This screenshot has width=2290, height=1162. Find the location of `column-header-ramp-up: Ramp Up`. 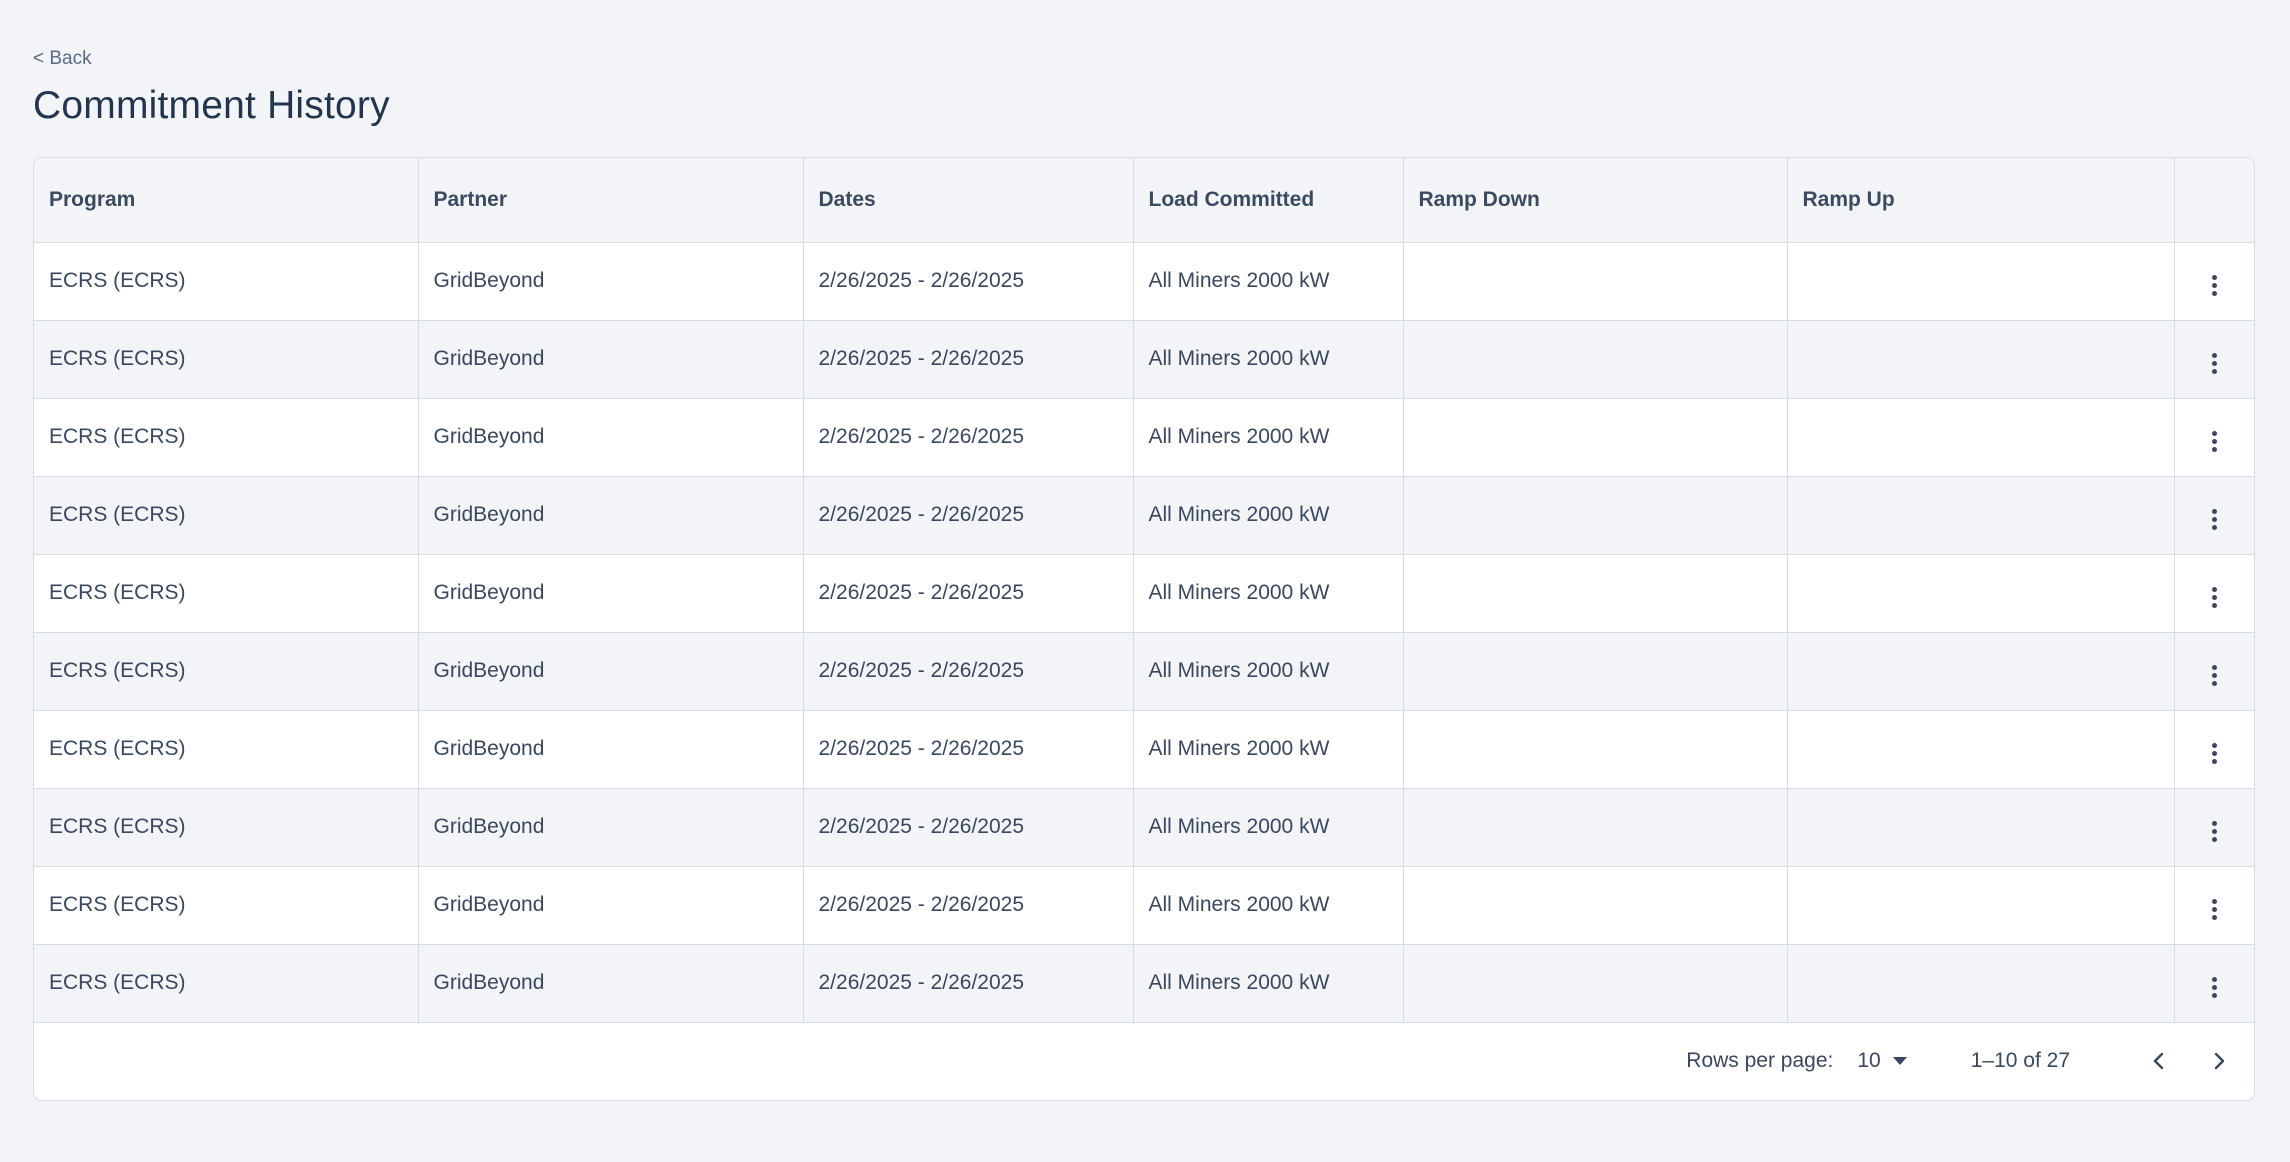

column-header-ramp-up: Ramp Up is located at coordinates (1981, 200).